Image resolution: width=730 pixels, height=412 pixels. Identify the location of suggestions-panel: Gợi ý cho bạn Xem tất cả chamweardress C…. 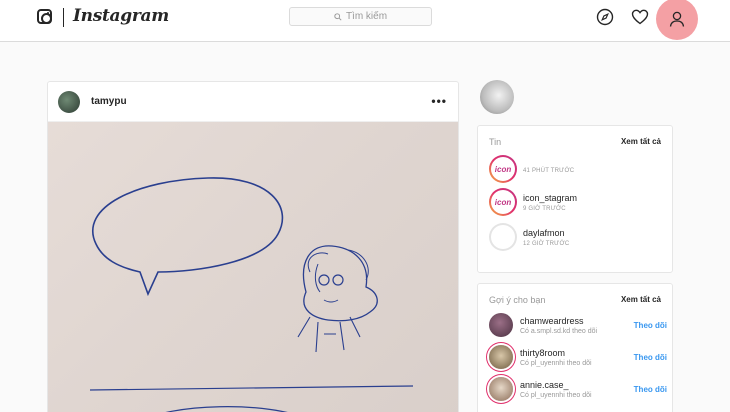
(575, 347).